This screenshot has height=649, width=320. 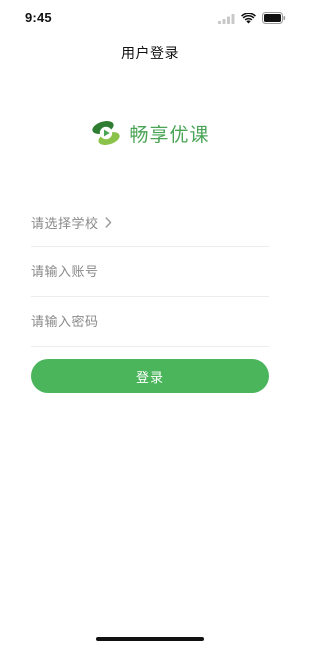 I want to click on account-input, so click(x=150, y=272).